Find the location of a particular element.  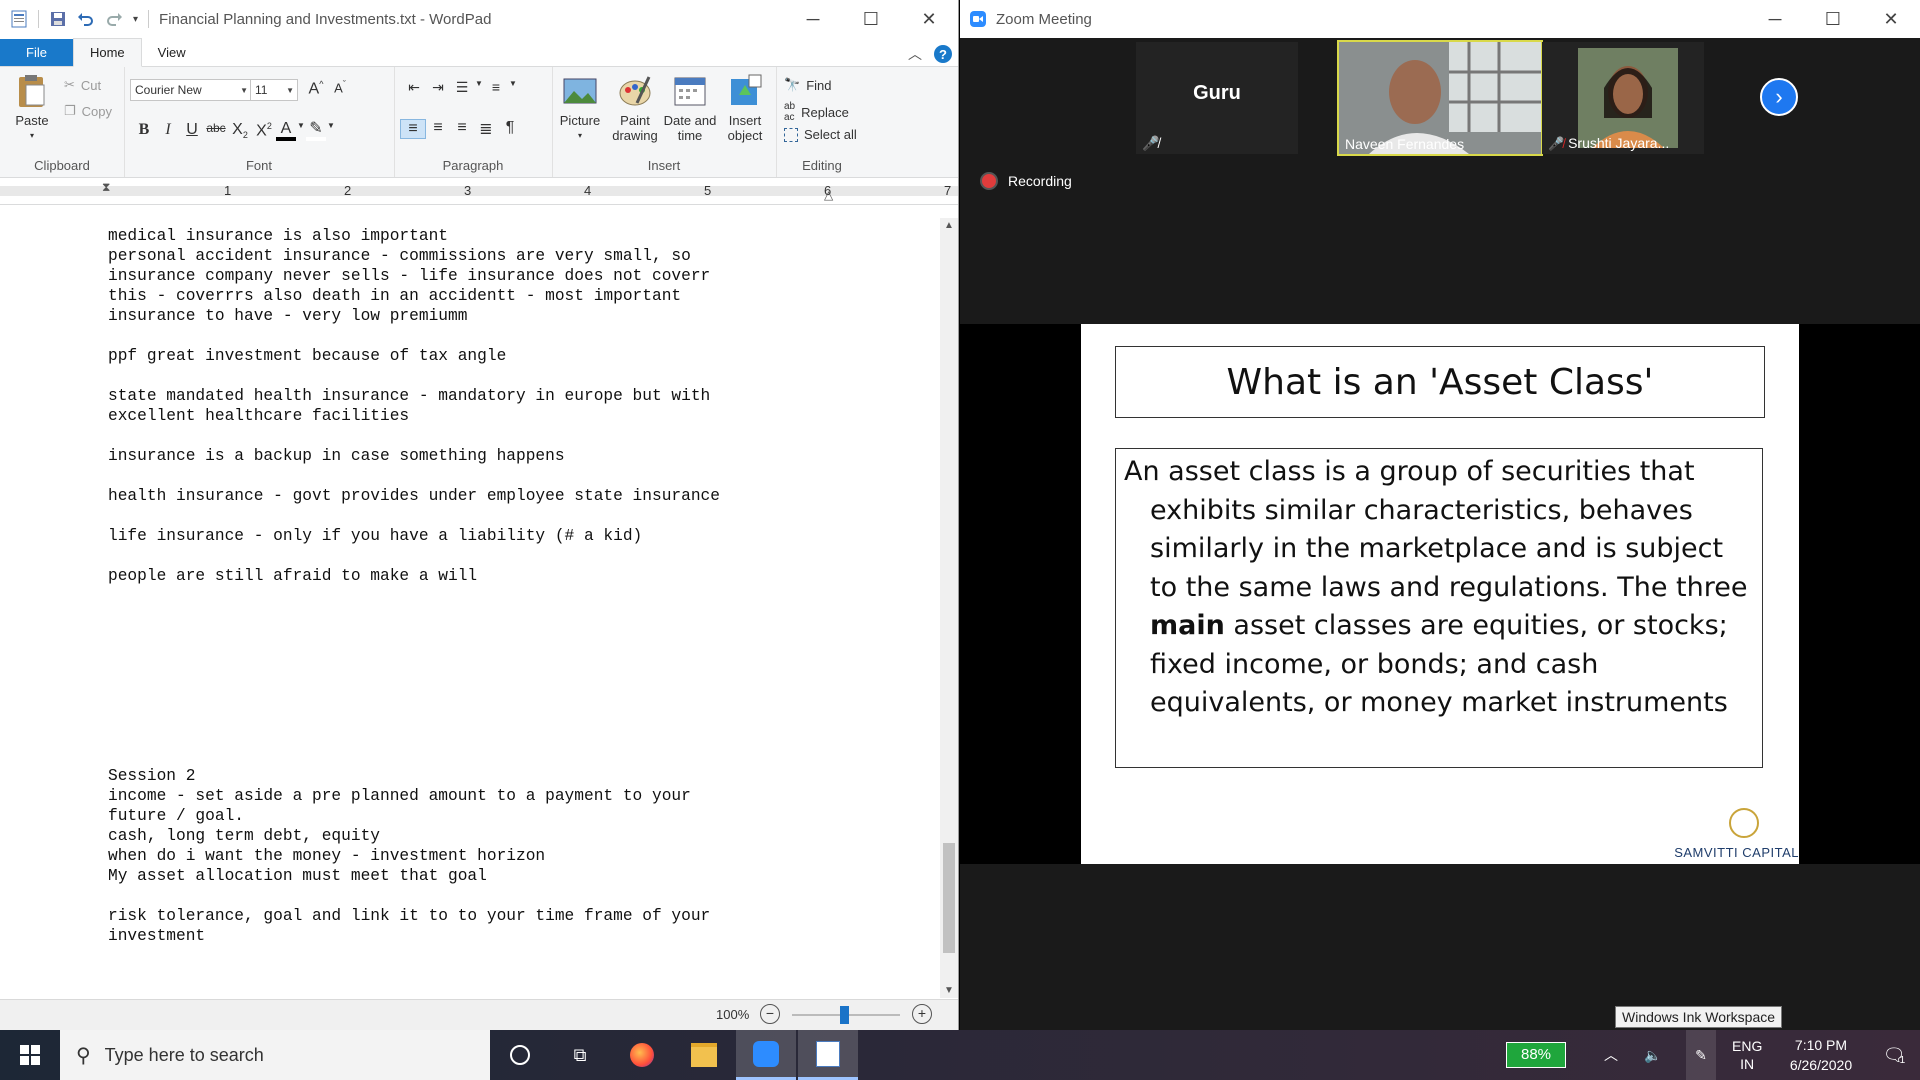

zoom-slider-thumb is located at coordinates (844, 1015).